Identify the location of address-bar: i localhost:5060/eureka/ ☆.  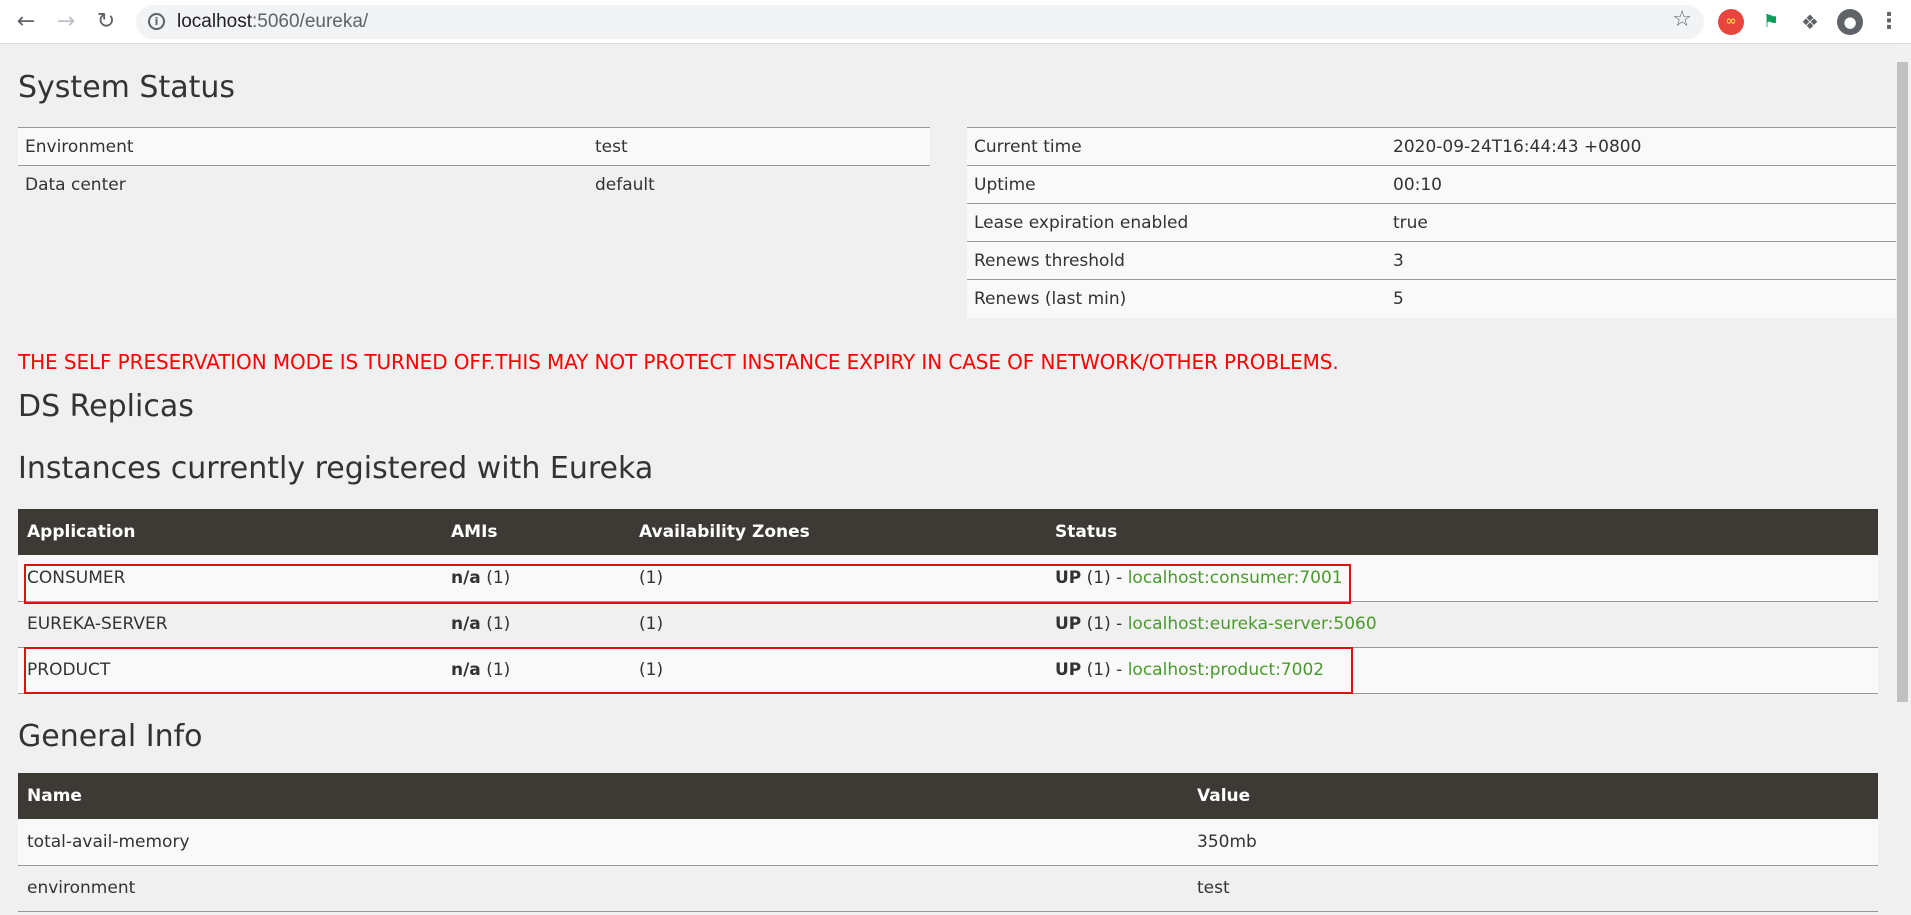
(920, 22).